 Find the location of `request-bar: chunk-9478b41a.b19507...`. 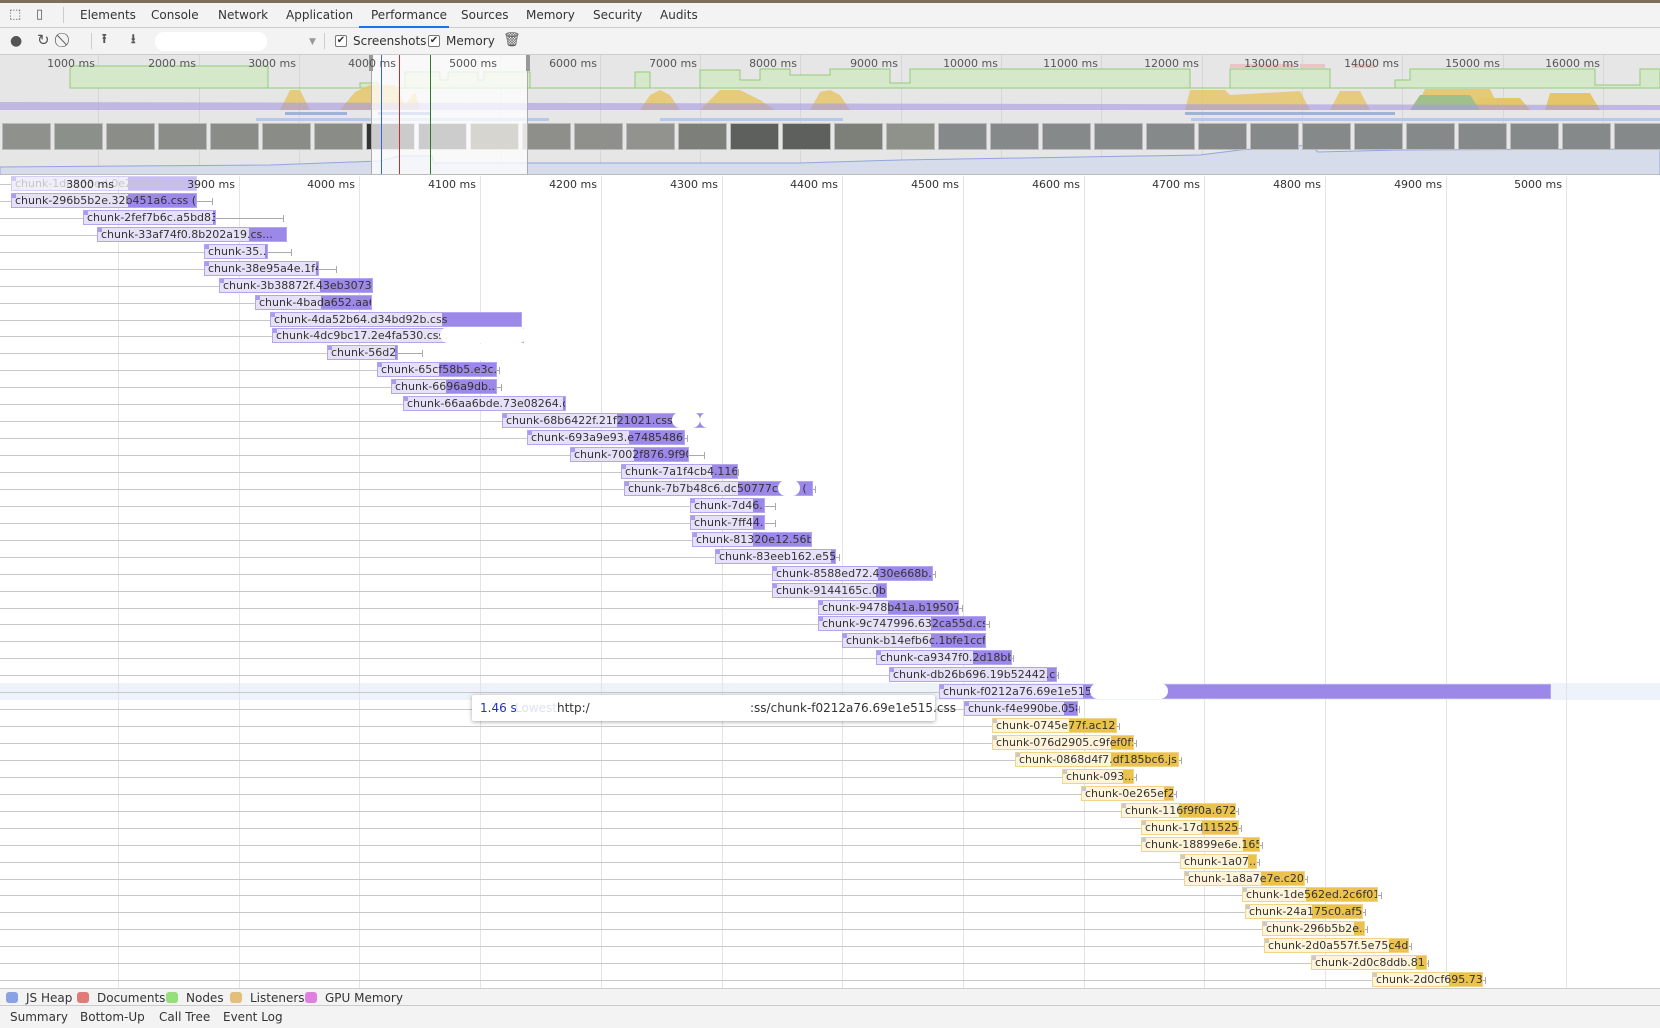

request-bar: chunk-9478b41a.b19507... is located at coordinates (888, 607).